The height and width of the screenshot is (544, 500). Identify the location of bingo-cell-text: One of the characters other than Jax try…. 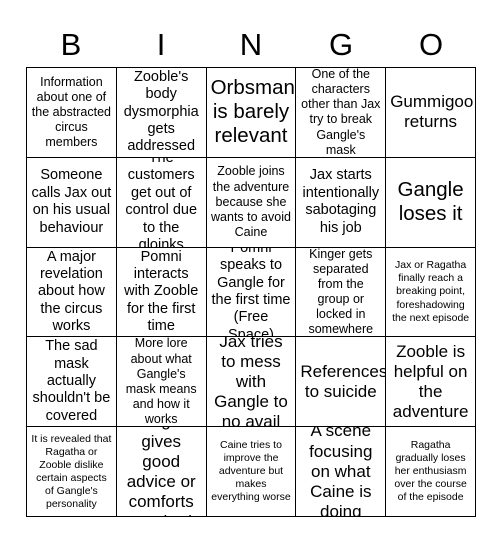
(341, 112).